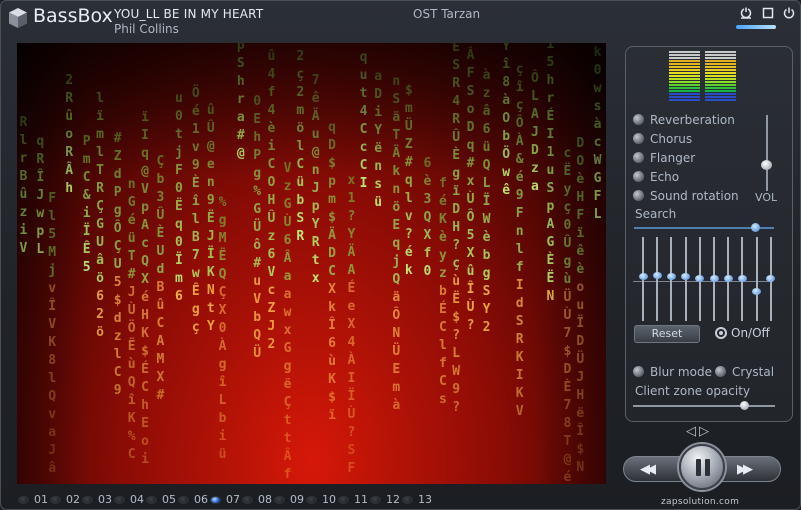 The image size is (801, 510). What do you see at coordinates (684, 77) in the screenshot?
I see `vu-meter-left` at bounding box center [684, 77].